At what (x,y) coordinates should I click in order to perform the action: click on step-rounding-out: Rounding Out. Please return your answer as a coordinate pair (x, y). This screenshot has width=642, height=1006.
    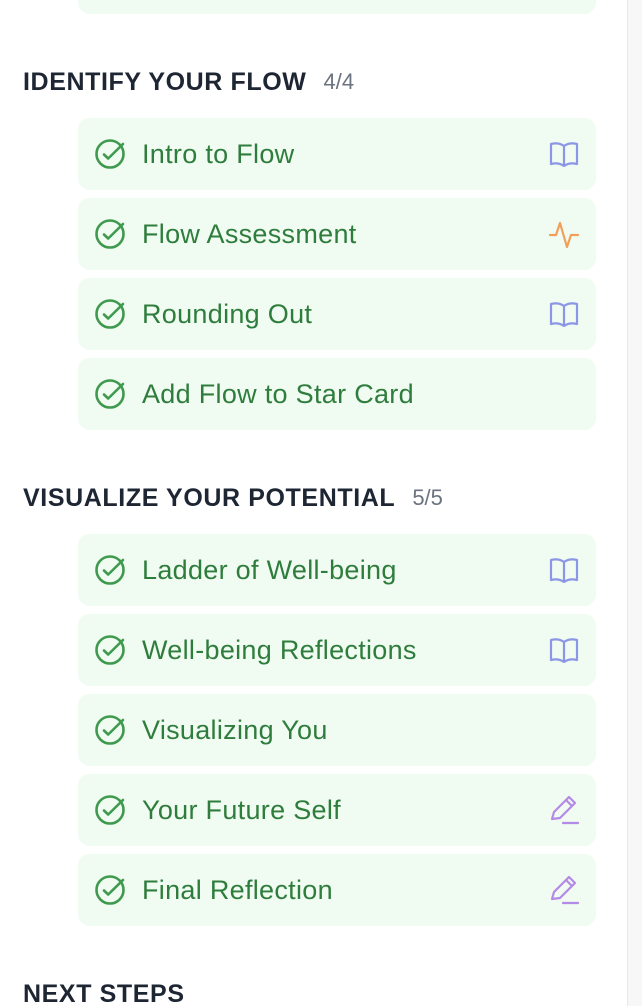
    Looking at the image, I should click on (337, 314).